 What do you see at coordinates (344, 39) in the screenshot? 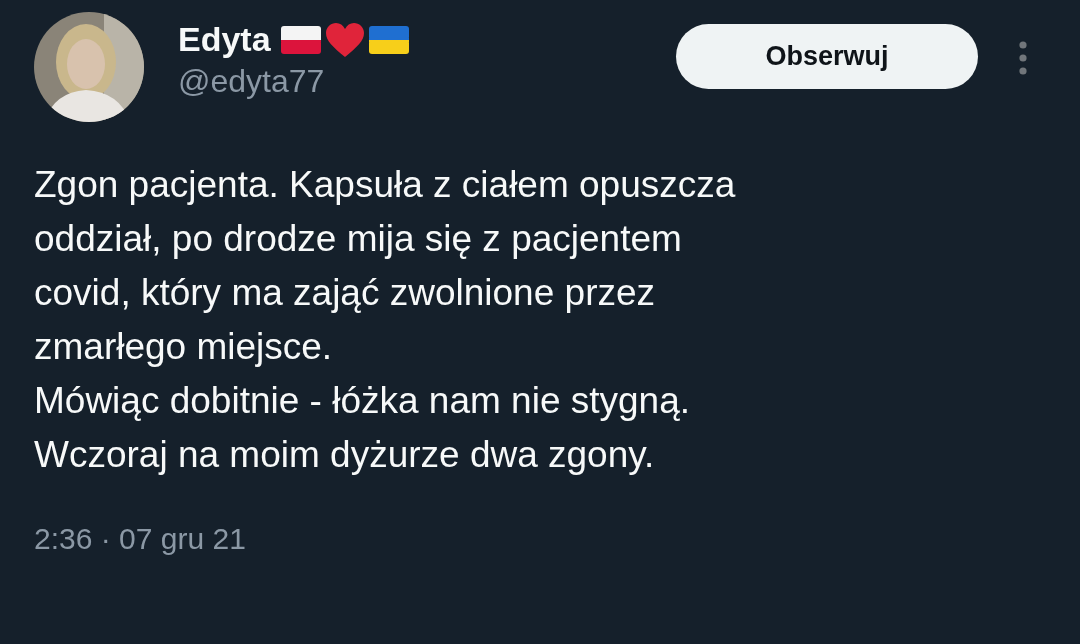
I see `heart-icon` at bounding box center [344, 39].